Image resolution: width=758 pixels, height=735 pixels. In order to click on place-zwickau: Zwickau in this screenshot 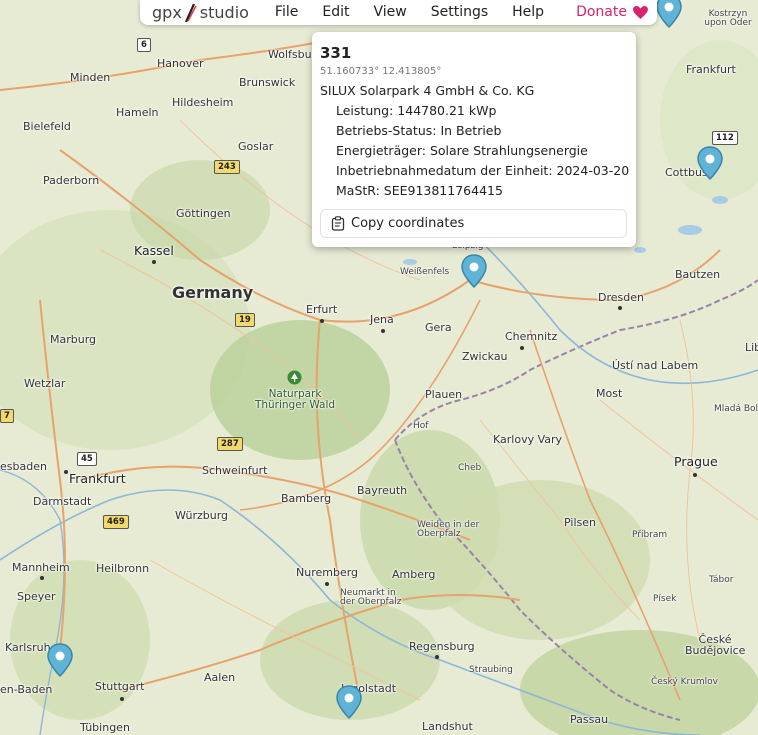, I will do `click(485, 356)`.